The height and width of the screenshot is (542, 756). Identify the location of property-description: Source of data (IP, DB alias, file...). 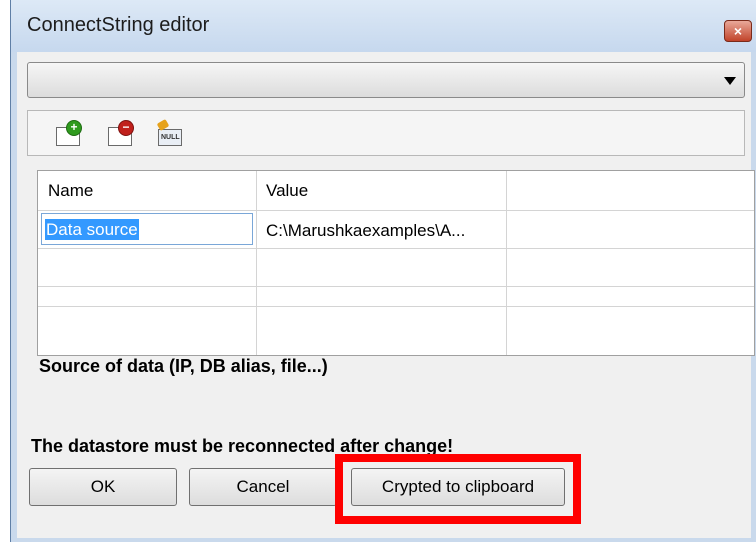
(183, 366).